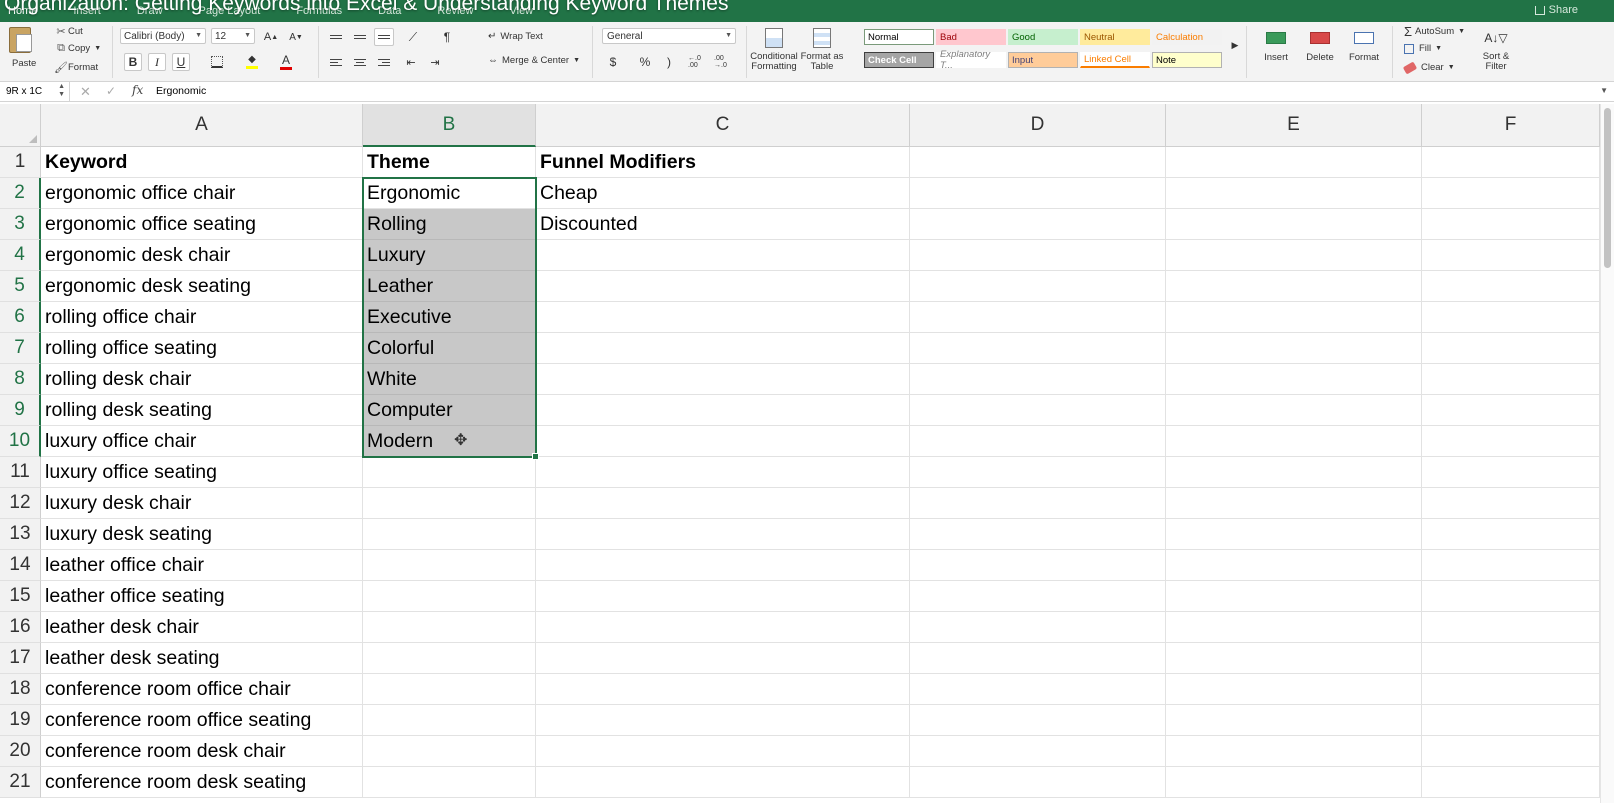 The image size is (1614, 803). Describe the element at coordinates (669, 62) in the screenshot. I see `comma-style-button: )` at that location.